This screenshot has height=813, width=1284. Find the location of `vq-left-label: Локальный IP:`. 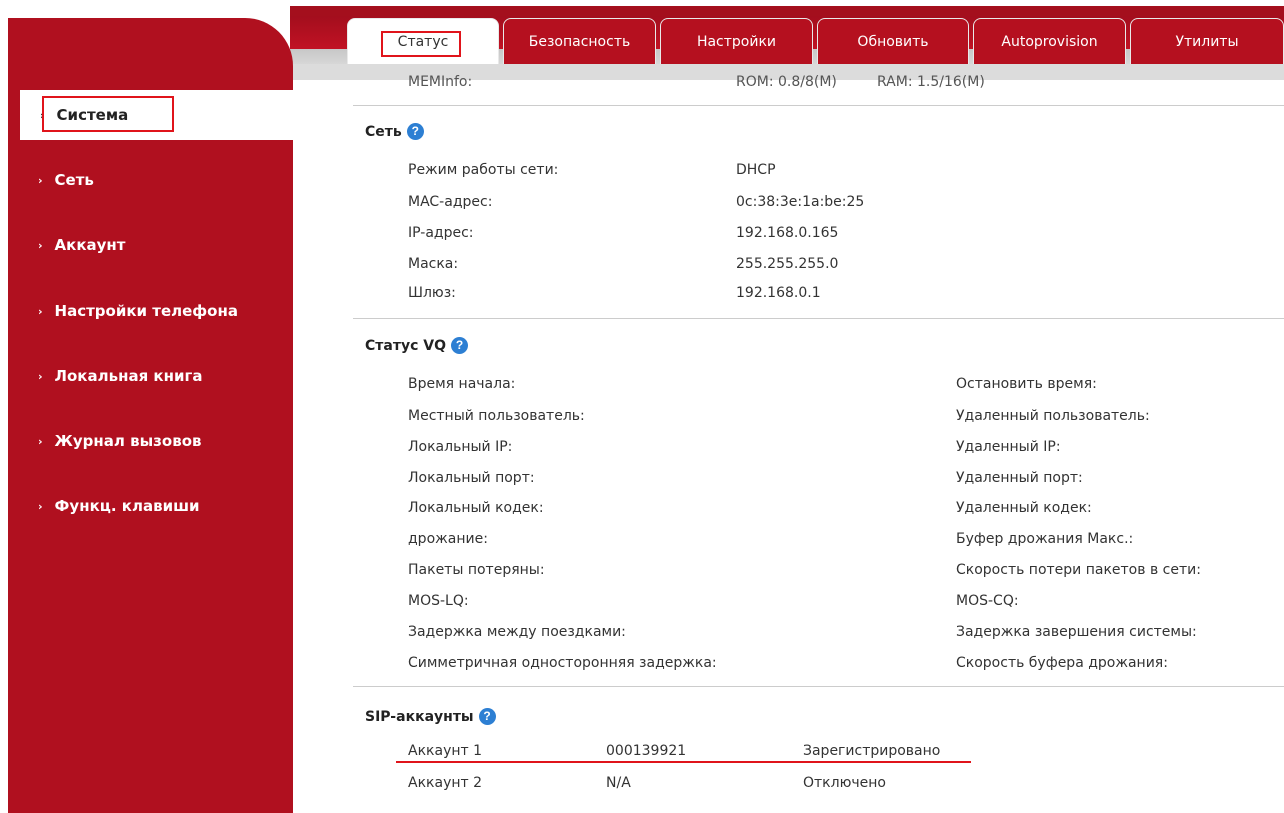

vq-left-label: Локальный IP: is located at coordinates (460, 447).